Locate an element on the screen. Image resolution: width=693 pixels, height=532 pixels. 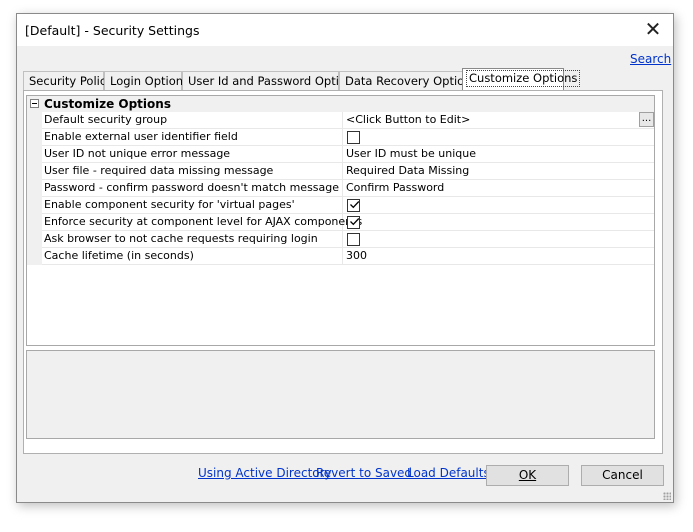
tab-label: User Id and Password Options is located at coordinates (274, 81).